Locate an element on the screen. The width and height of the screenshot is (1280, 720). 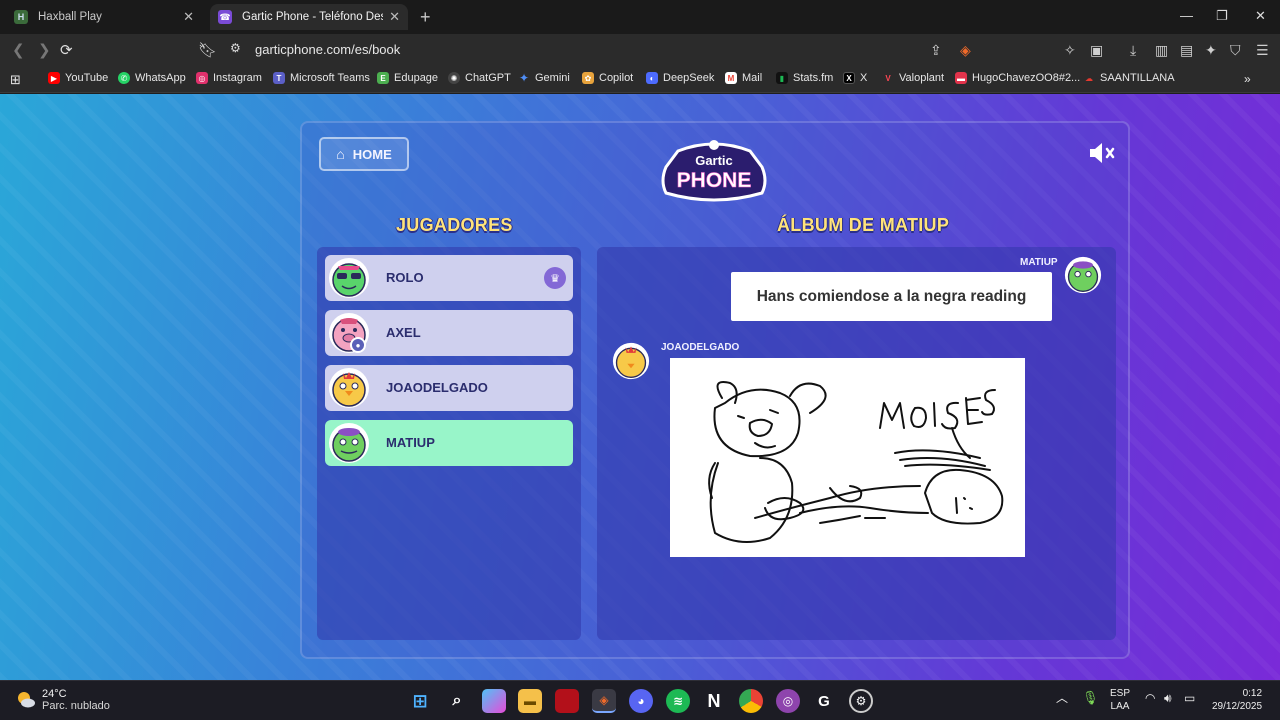
weather-widget: 24°C Parc. nublado is located at coordinates (63, 700).